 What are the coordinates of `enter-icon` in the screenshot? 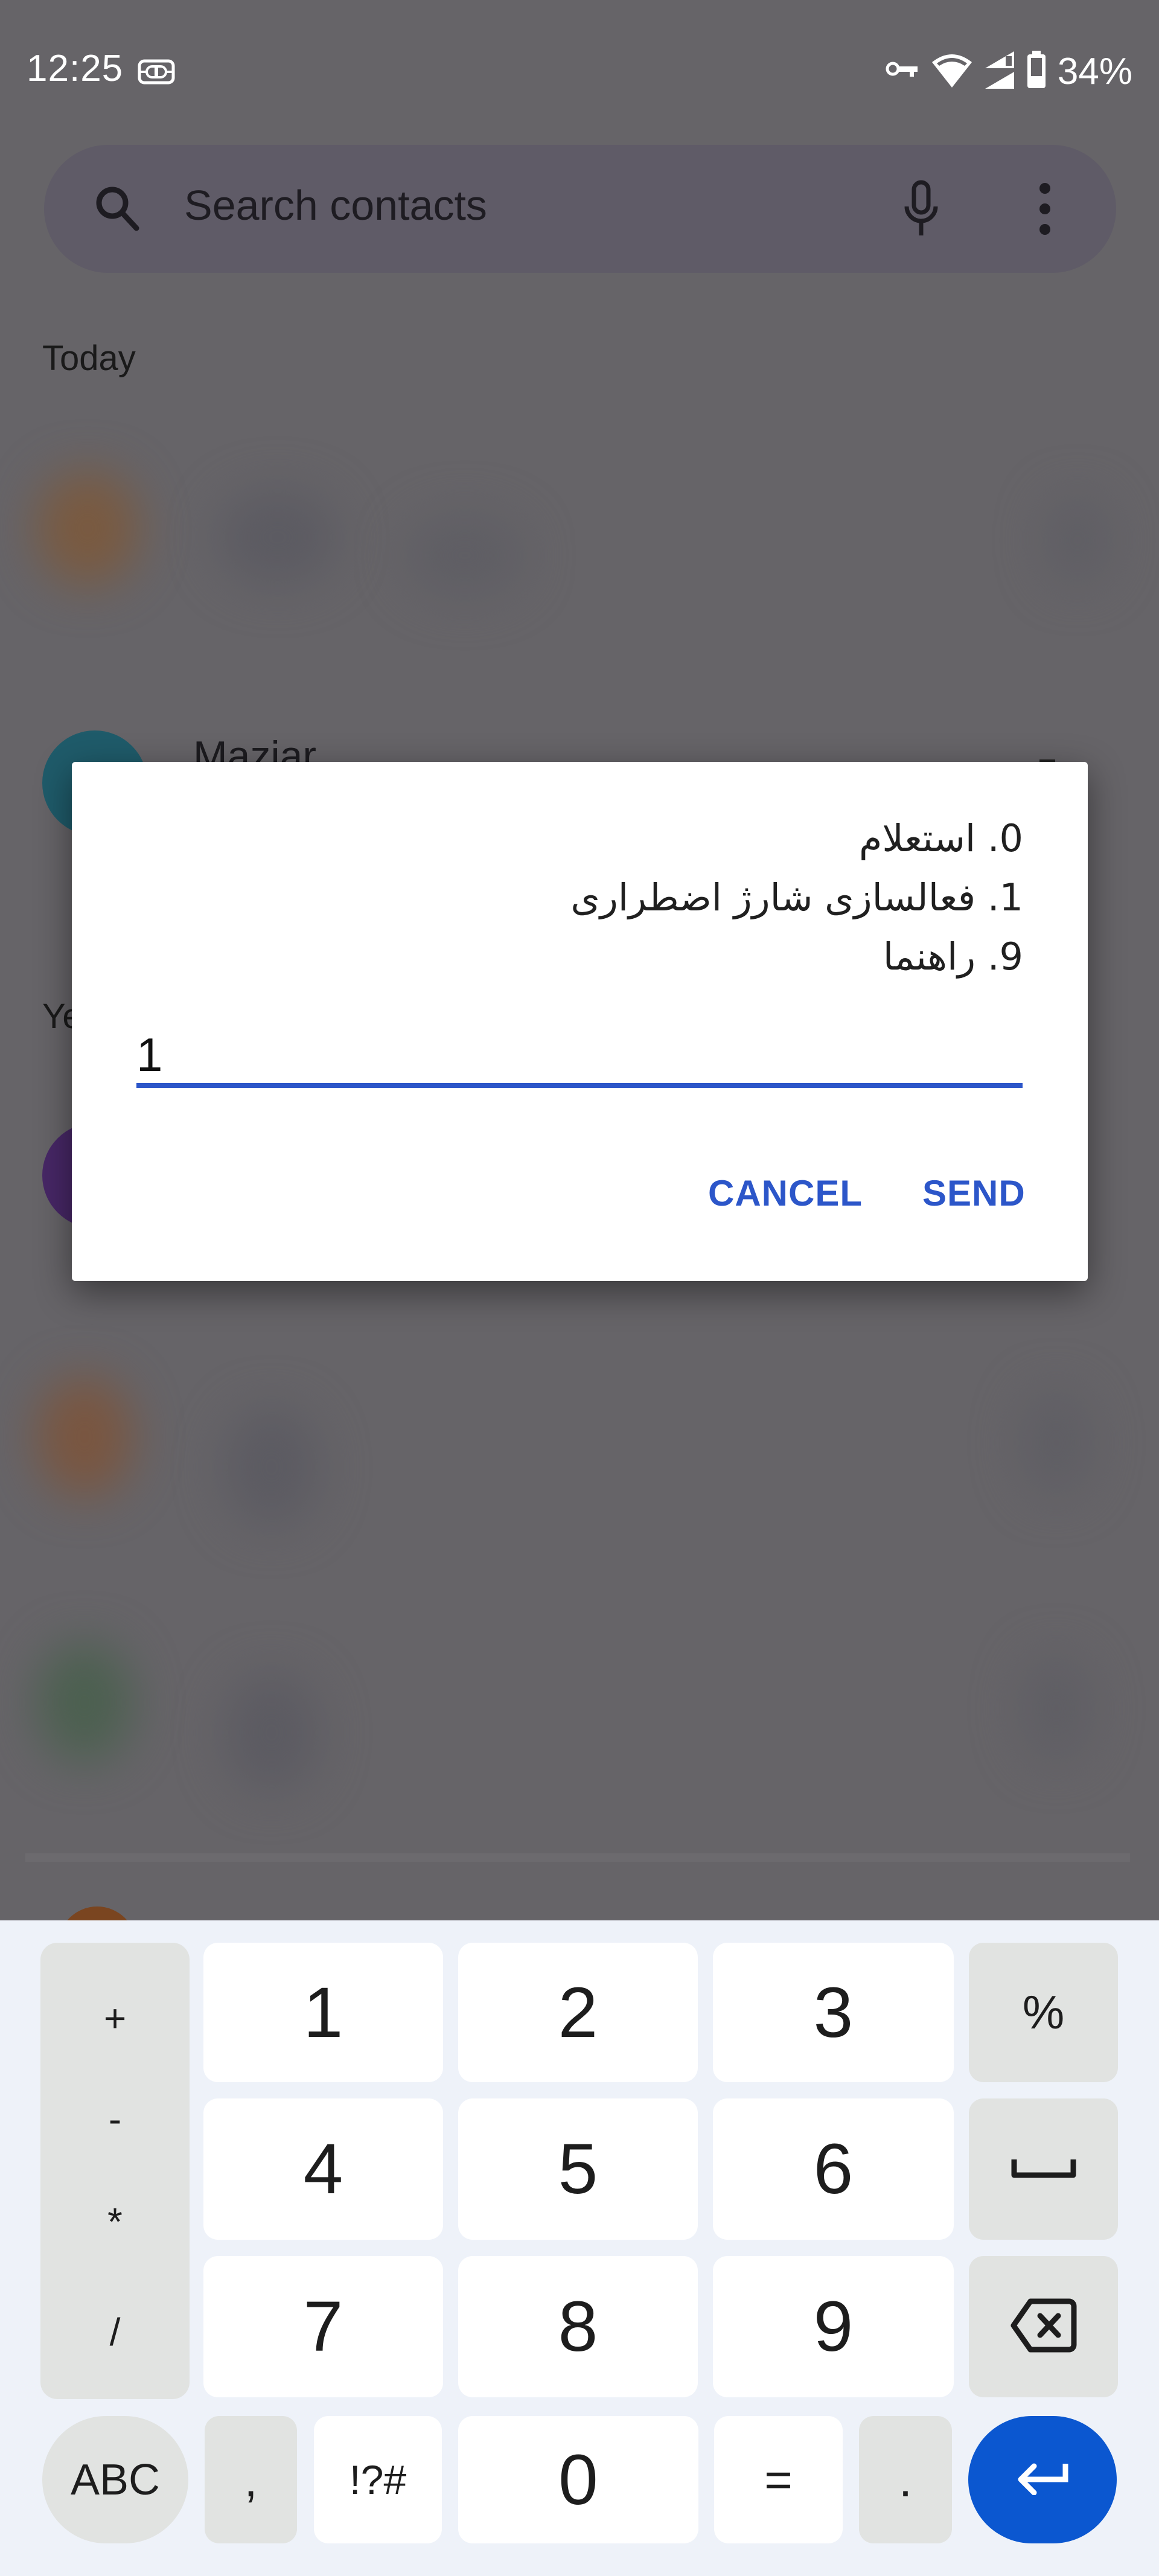 It's located at (1042, 2480).